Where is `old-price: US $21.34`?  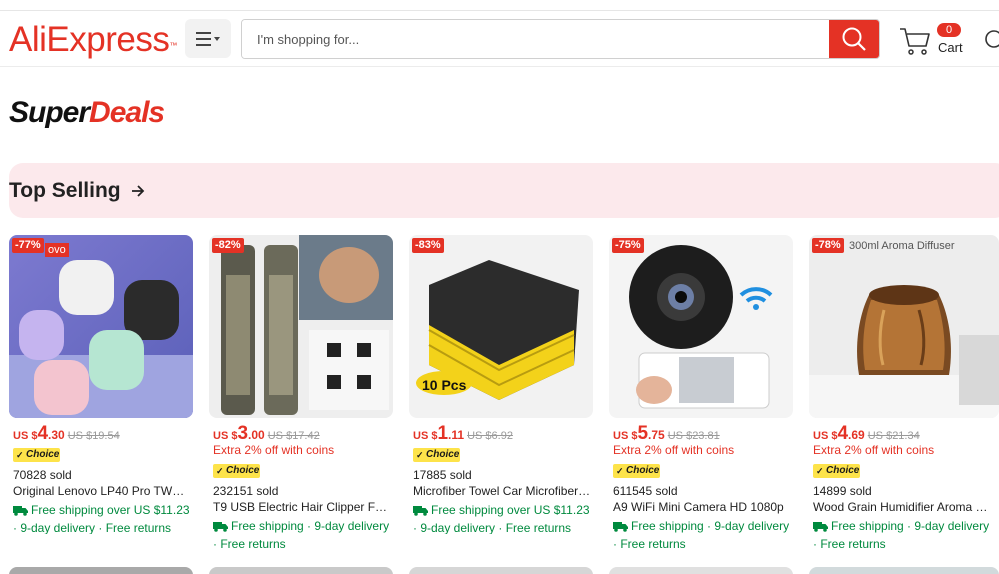 old-price: US $21.34 is located at coordinates (893, 436).